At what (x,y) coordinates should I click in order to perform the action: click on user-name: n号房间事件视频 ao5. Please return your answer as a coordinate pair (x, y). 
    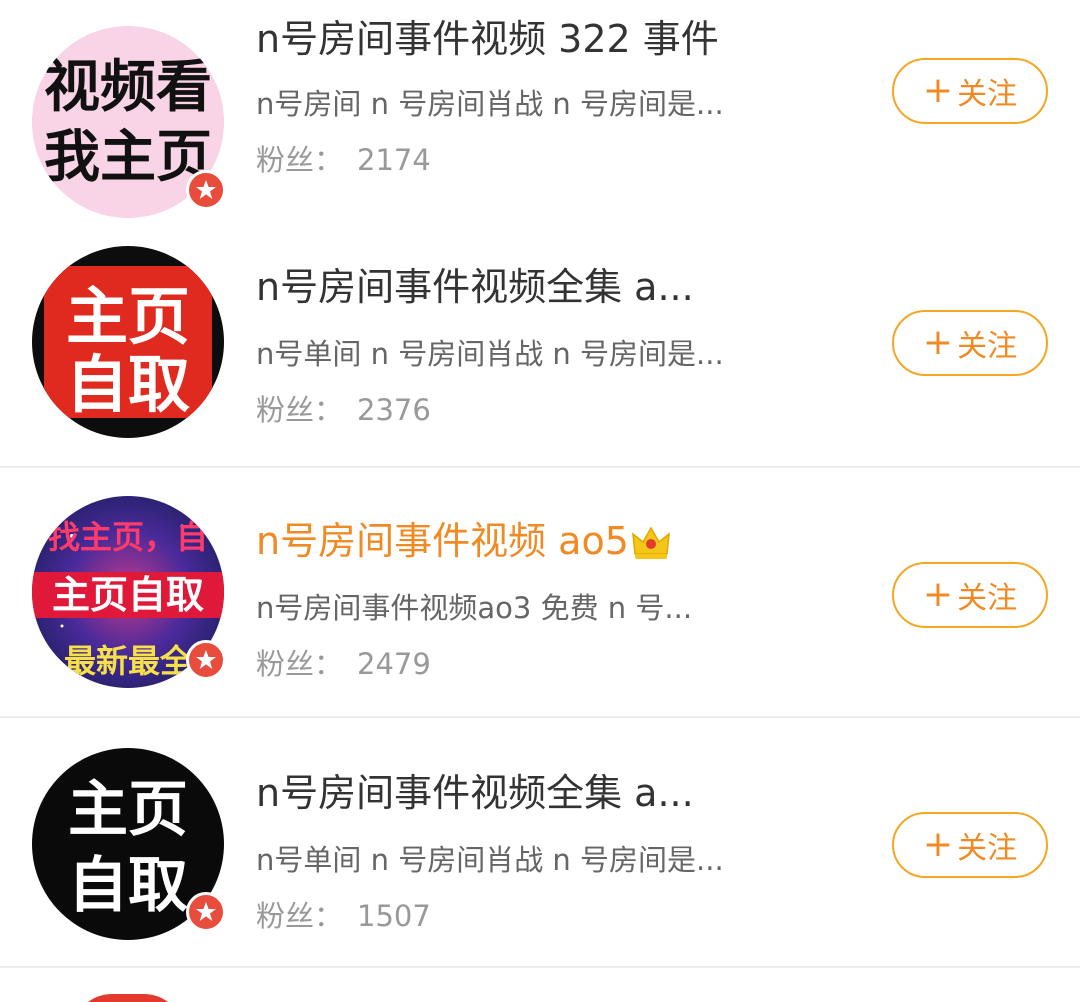
    Looking at the image, I should click on (463, 544).